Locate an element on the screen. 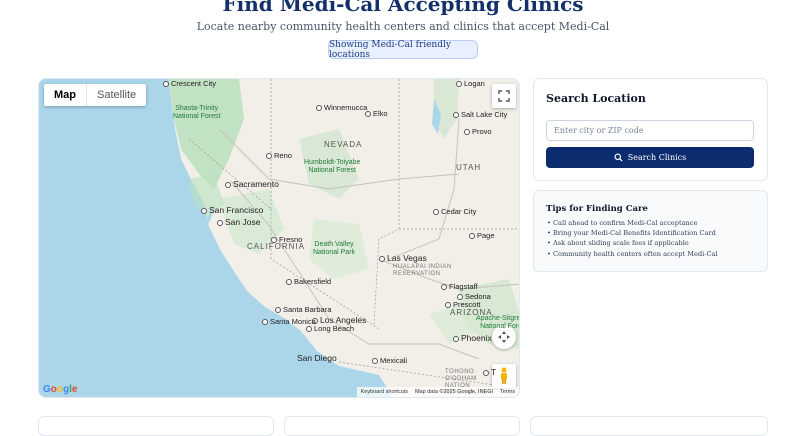 The image size is (806, 436). search-location-card: Search Location Search Clinics is located at coordinates (650, 129).